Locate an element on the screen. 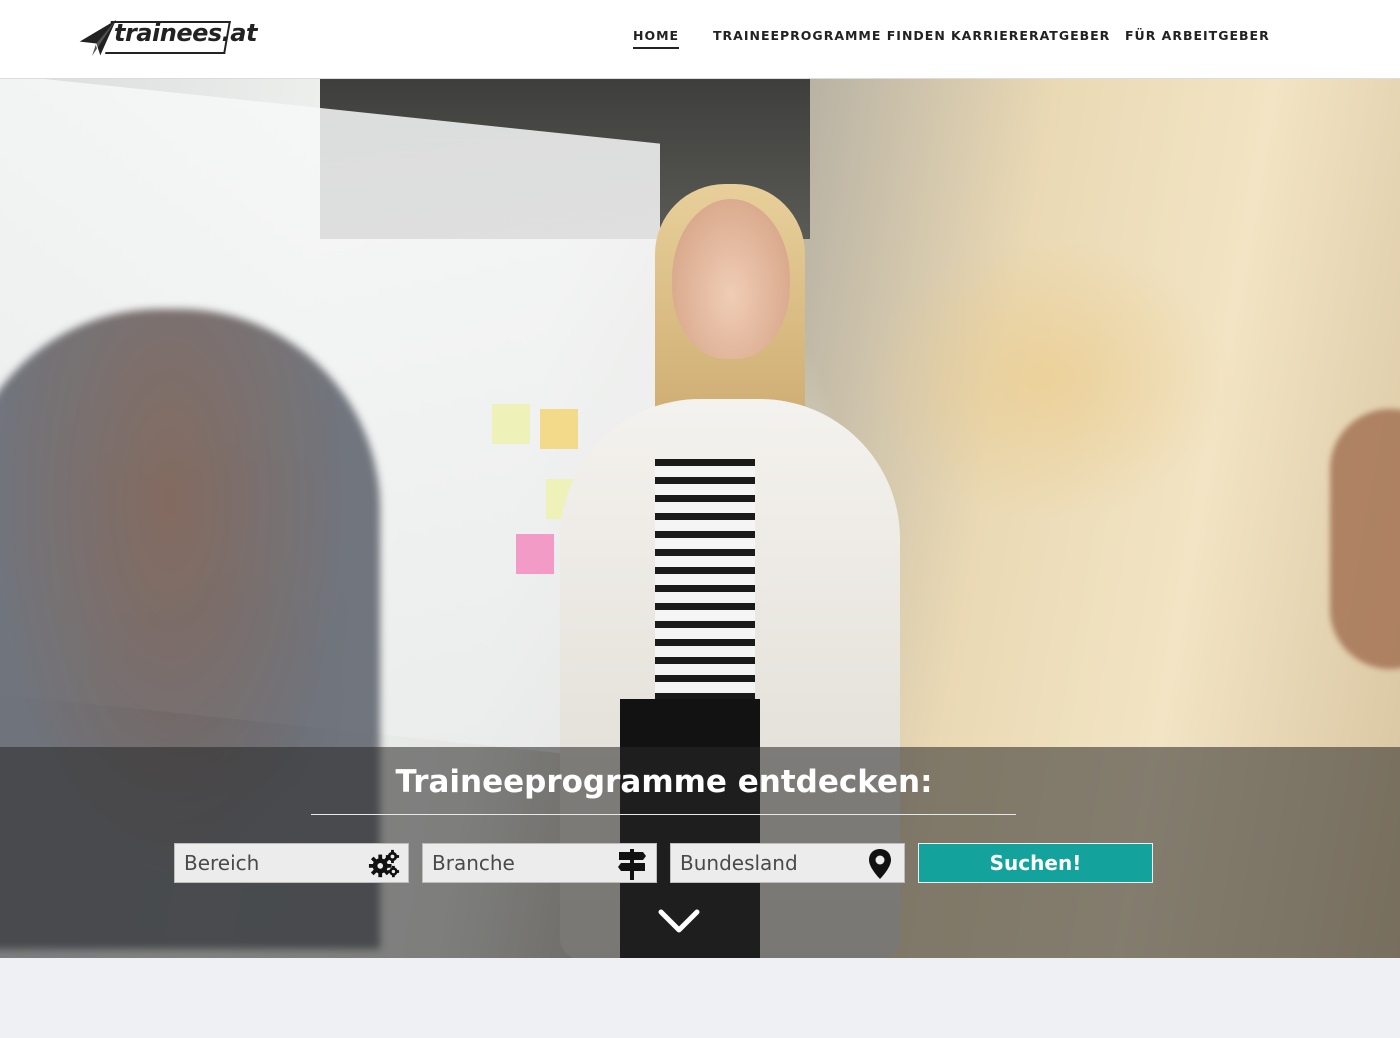 Image resolution: width=1400 pixels, height=1038 pixels. title-divider is located at coordinates (663, 814).